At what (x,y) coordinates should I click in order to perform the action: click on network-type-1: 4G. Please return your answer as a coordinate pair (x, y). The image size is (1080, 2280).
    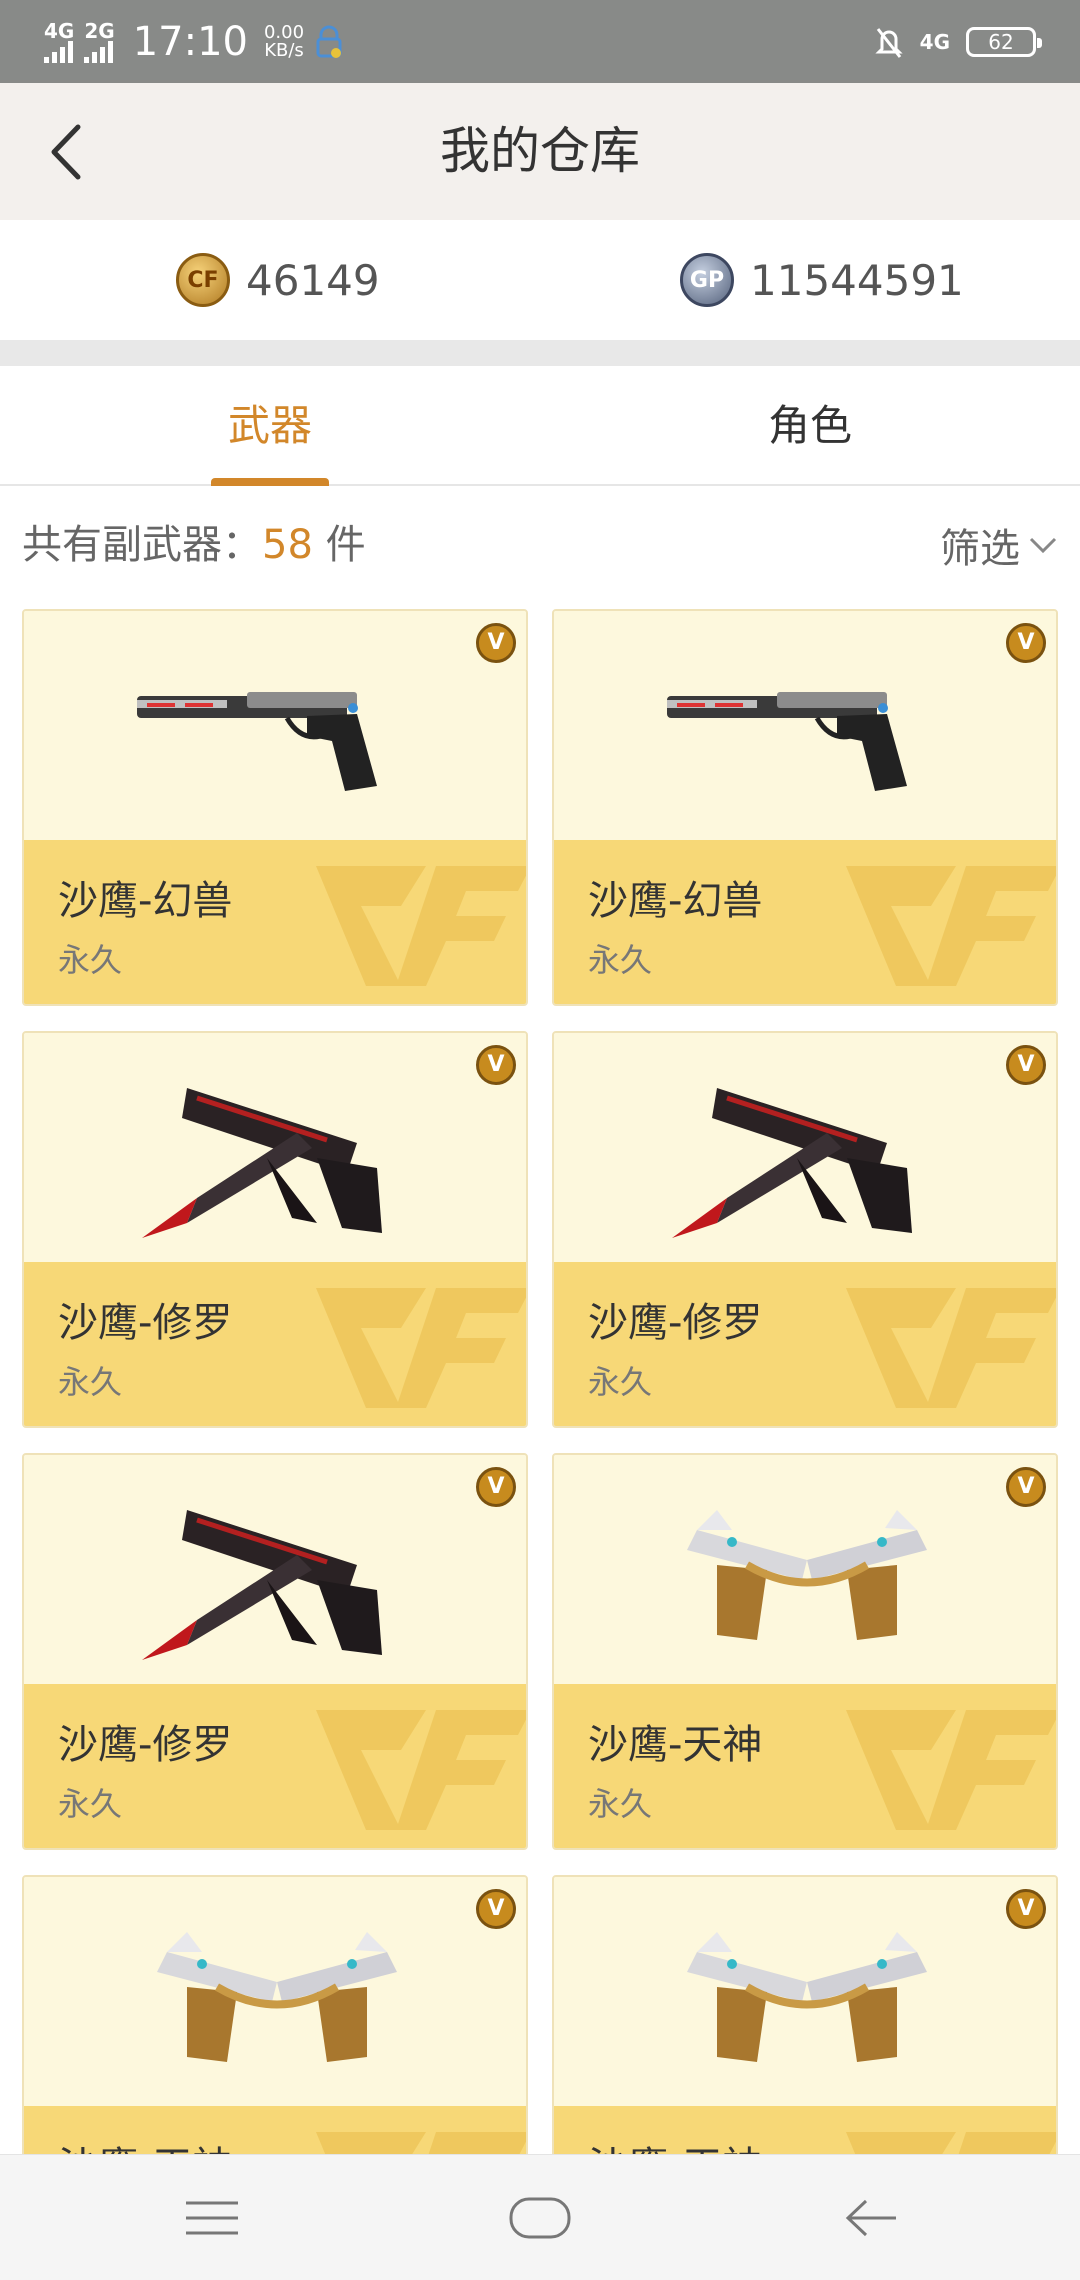
    Looking at the image, I should click on (59, 30).